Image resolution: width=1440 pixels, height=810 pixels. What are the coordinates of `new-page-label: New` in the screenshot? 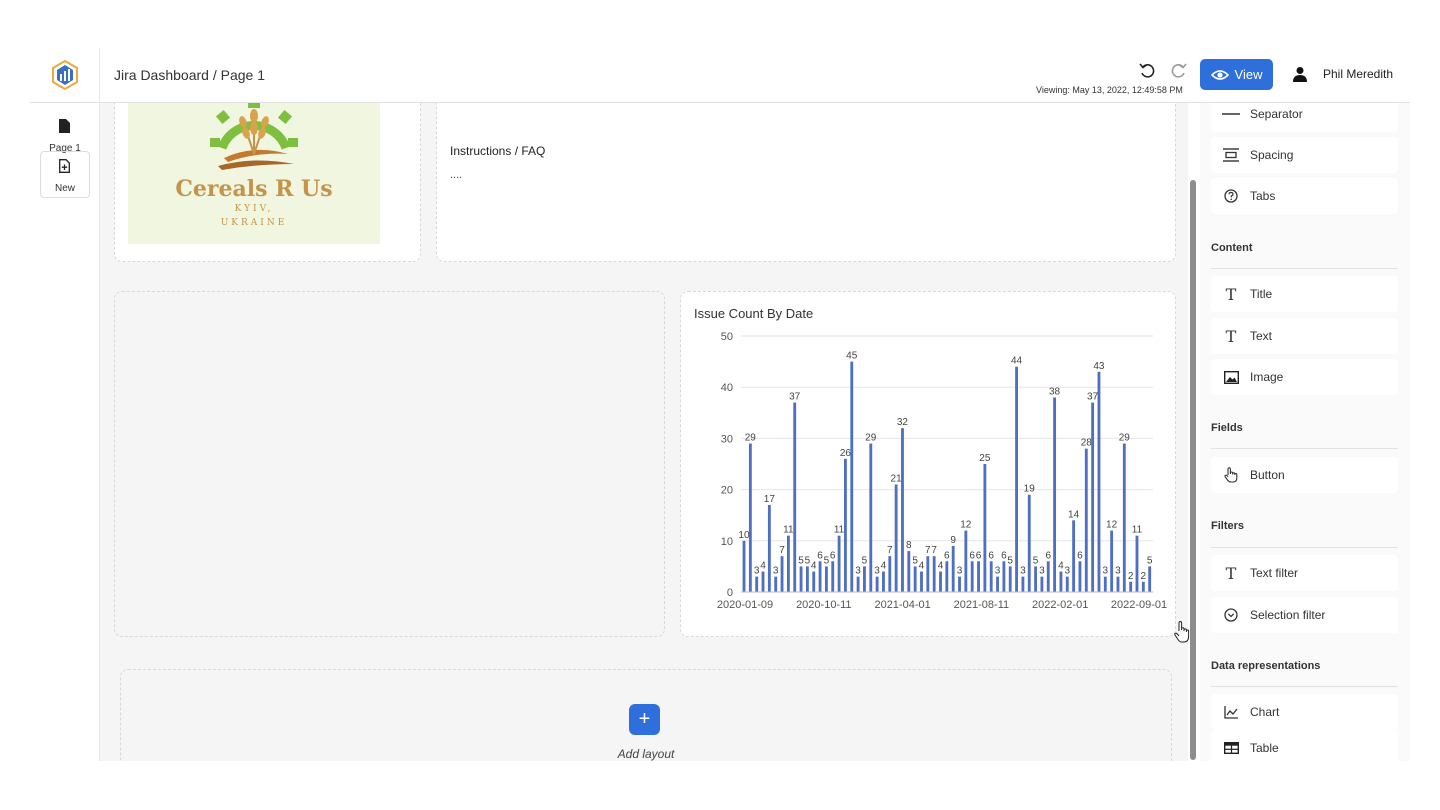 It's located at (64, 188).